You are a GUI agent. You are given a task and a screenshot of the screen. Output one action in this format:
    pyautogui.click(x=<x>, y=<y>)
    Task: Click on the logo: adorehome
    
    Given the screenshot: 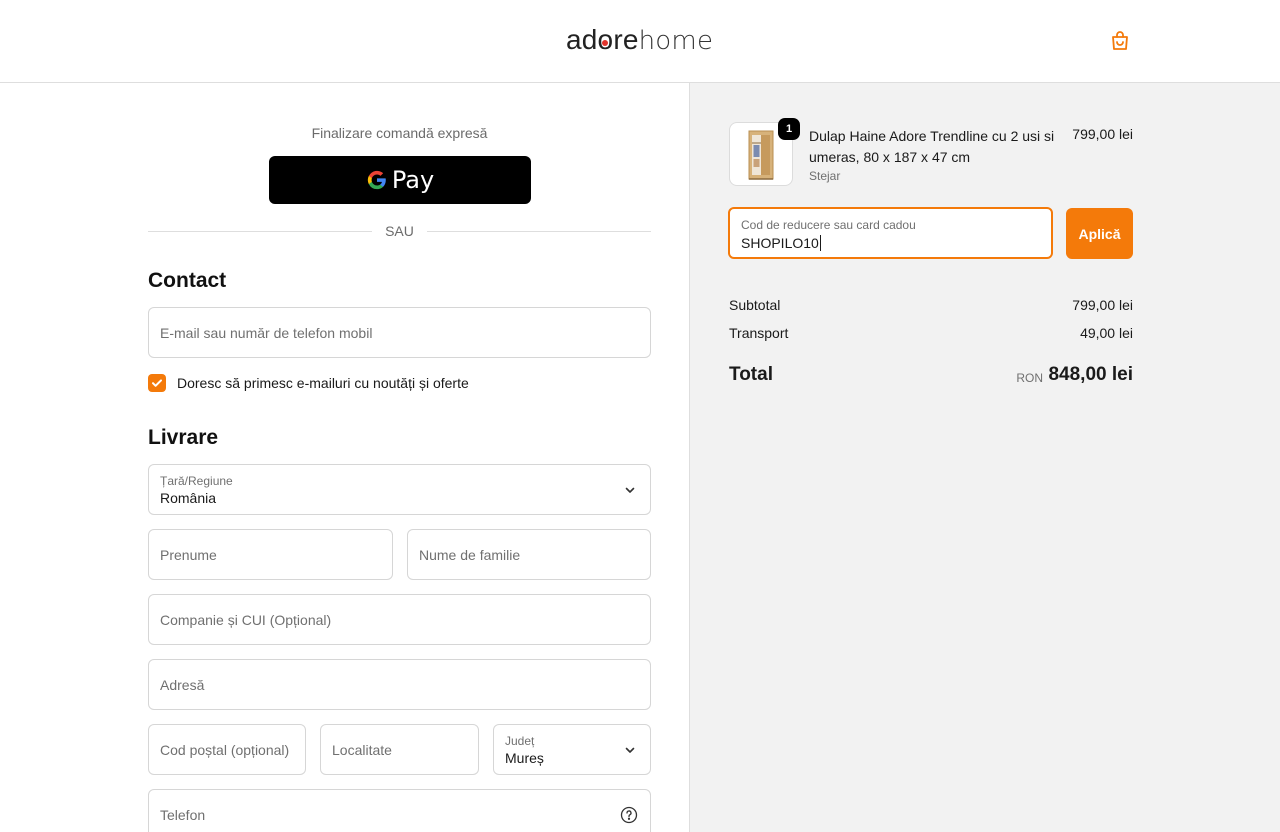 What is the action you would take?
    pyautogui.click(x=639, y=40)
    